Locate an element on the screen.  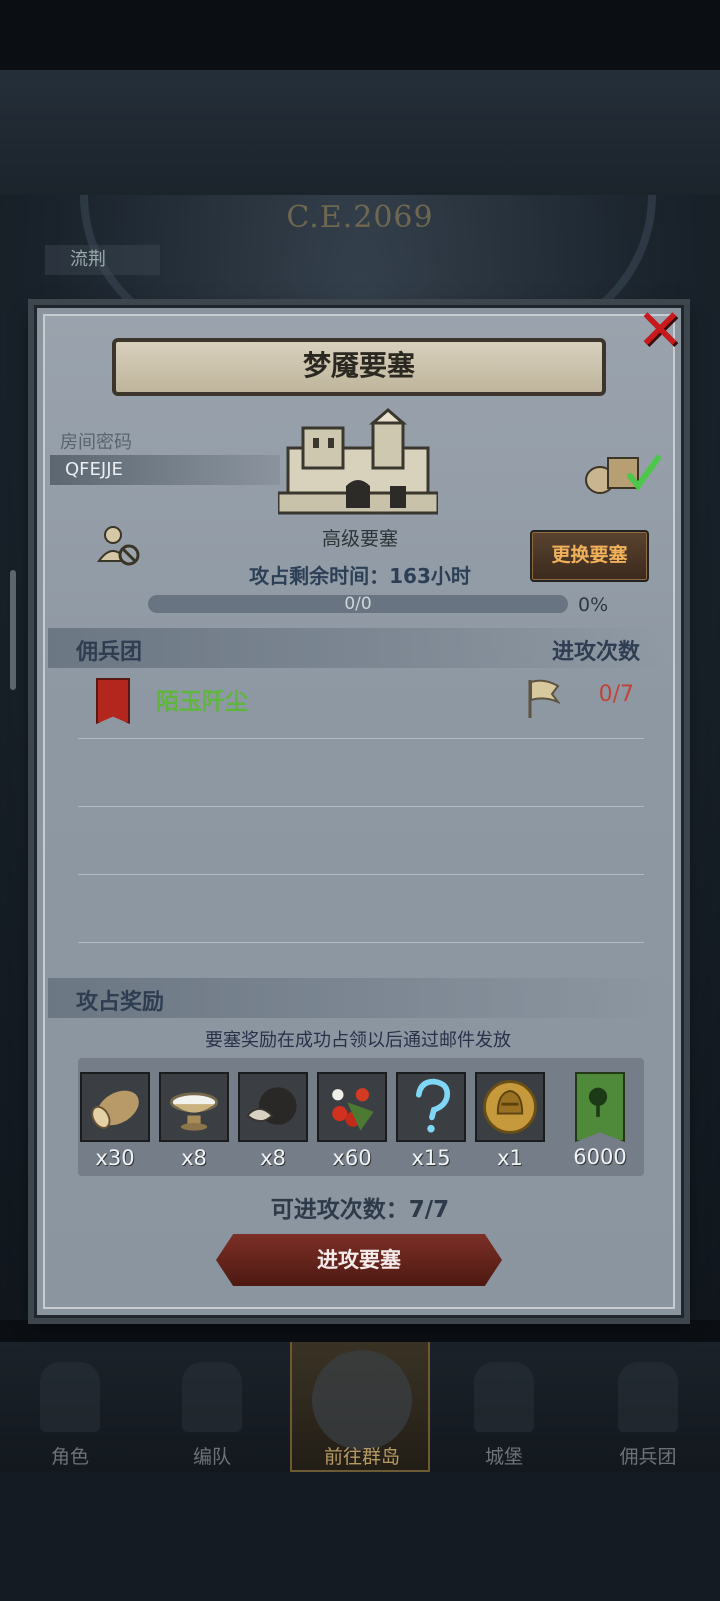
mystery-question-icon is located at coordinates (431, 1107).